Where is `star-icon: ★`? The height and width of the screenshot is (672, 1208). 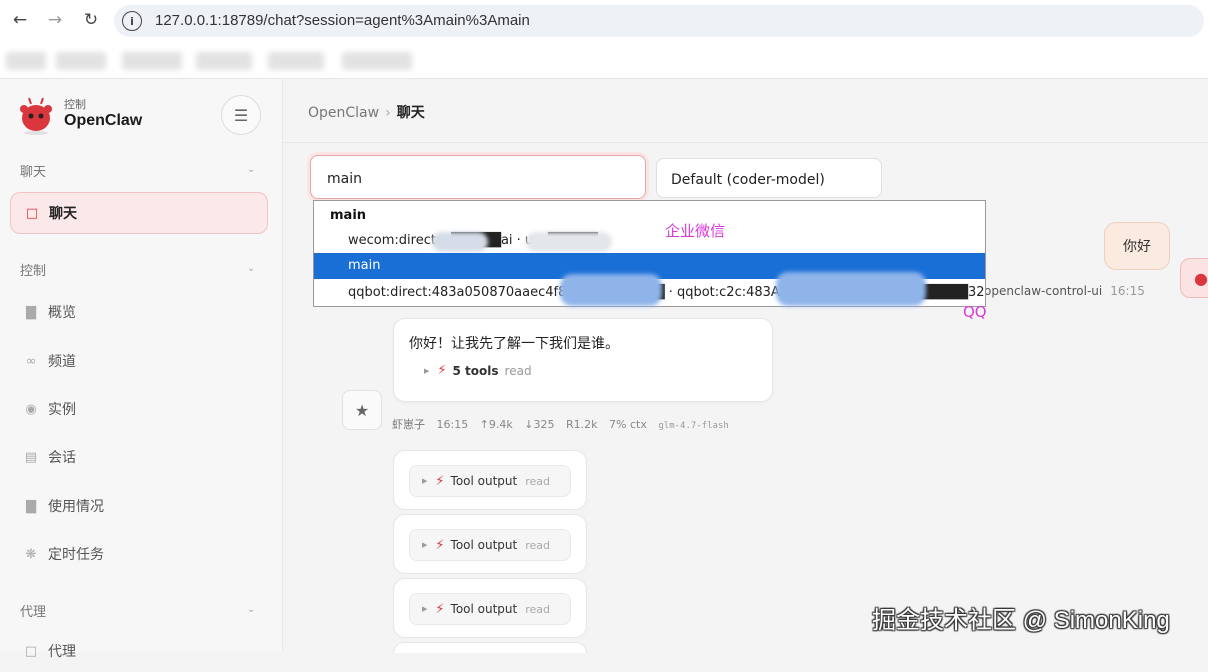 star-icon: ★ is located at coordinates (362, 410).